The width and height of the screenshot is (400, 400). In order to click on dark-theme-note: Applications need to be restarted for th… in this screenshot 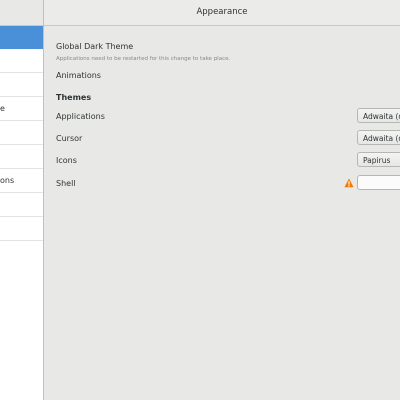, I will do `click(143, 59)`.